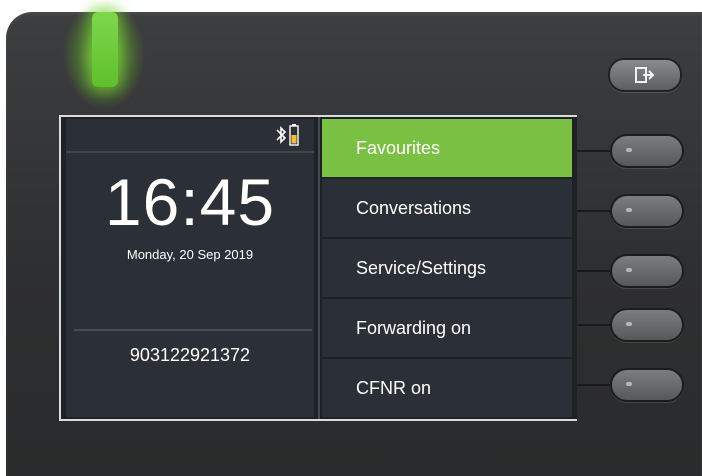  I want to click on status-bar, so click(190, 136).